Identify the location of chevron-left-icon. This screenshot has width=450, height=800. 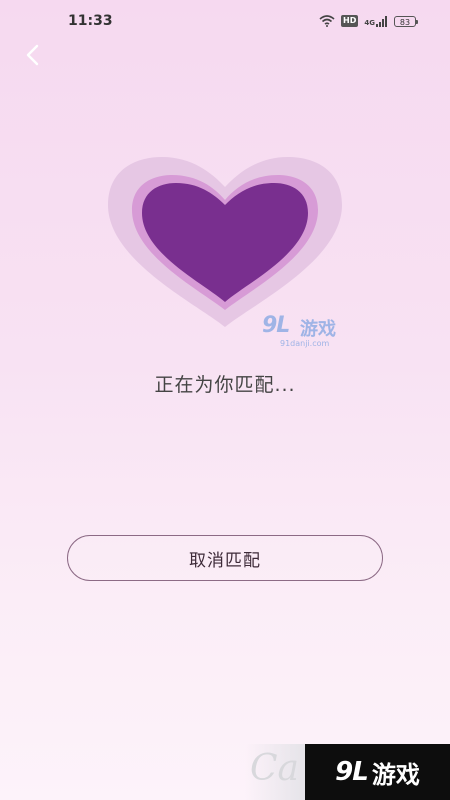
(32, 55).